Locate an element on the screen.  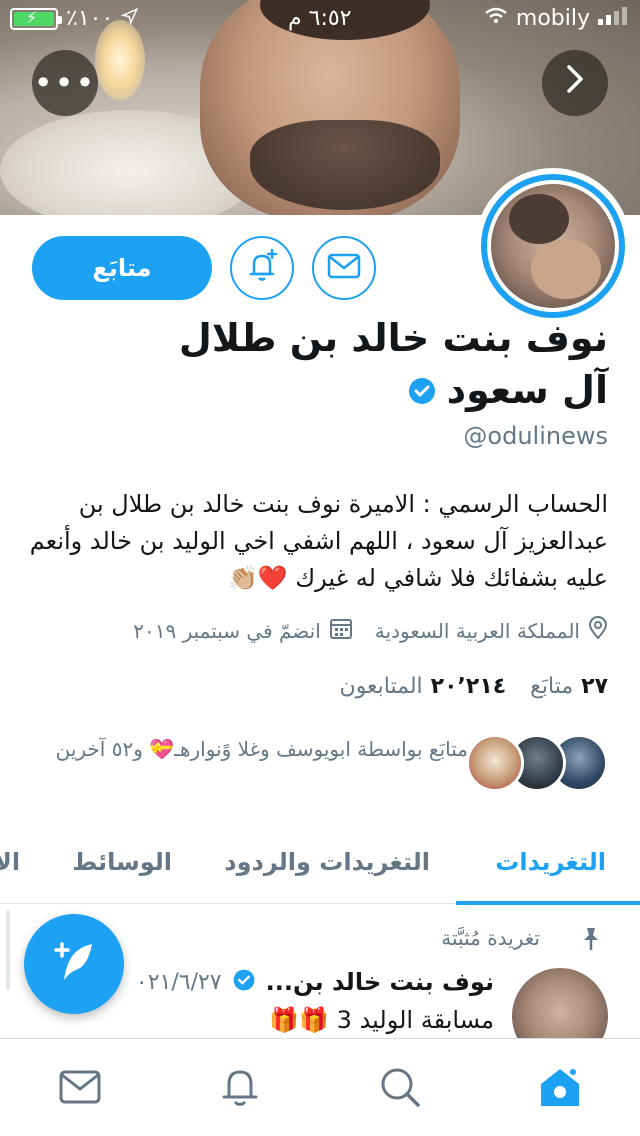
compose-tweet-button is located at coordinates (74, 964).